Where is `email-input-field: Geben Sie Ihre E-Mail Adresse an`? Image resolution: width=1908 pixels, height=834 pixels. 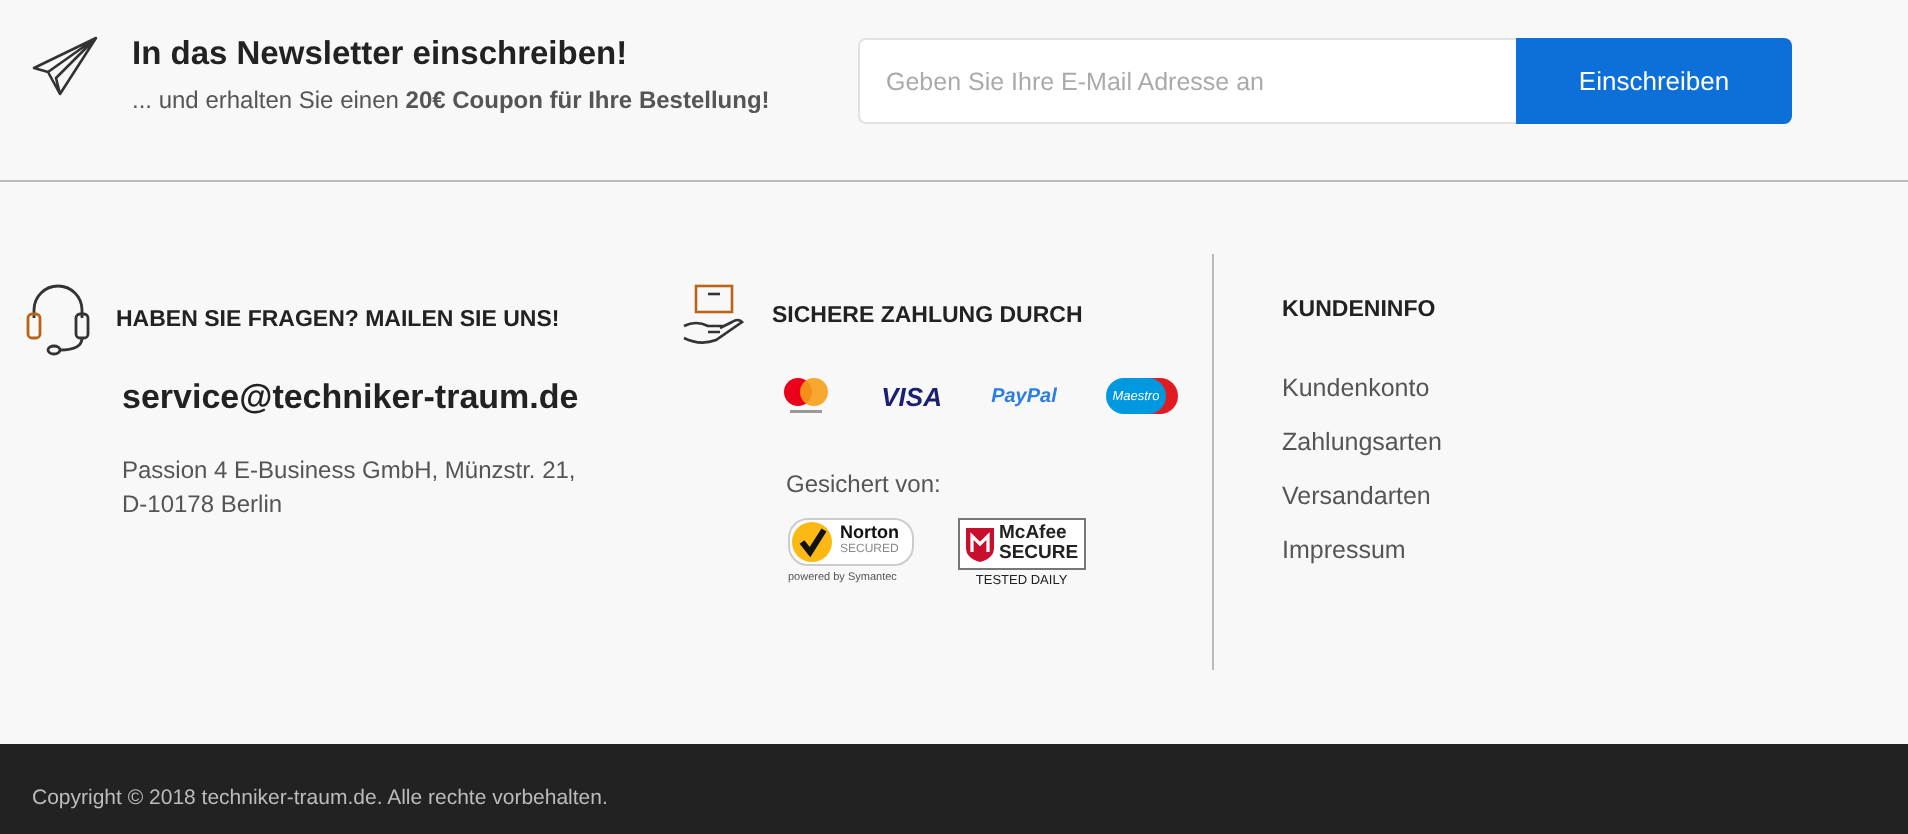
email-input-field: Geben Sie Ihre E-Mail Adresse an is located at coordinates (1187, 81).